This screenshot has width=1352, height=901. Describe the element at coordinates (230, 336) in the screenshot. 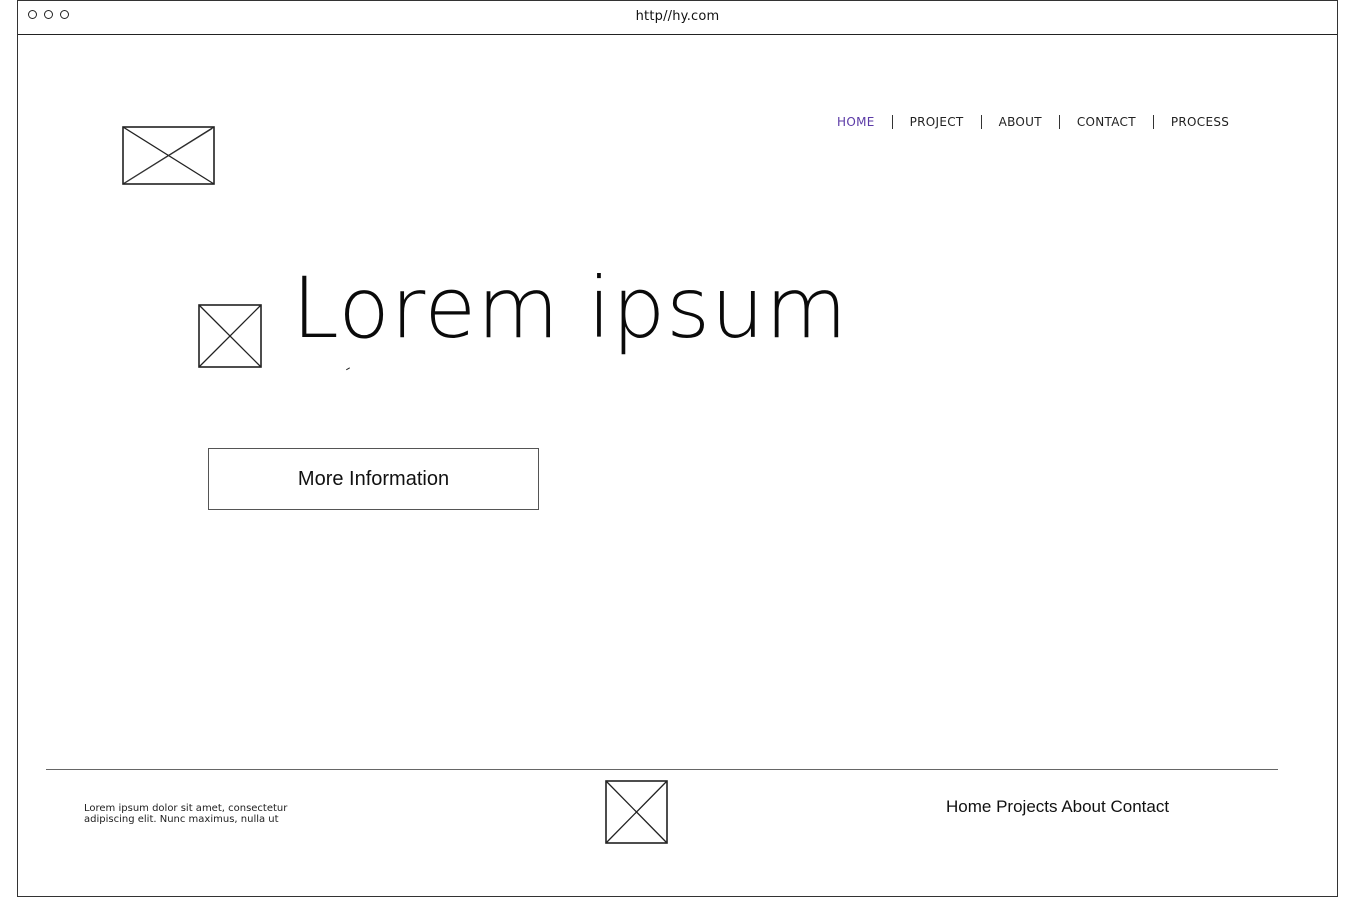

I see `hero-image-placeholder-icon` at that location.